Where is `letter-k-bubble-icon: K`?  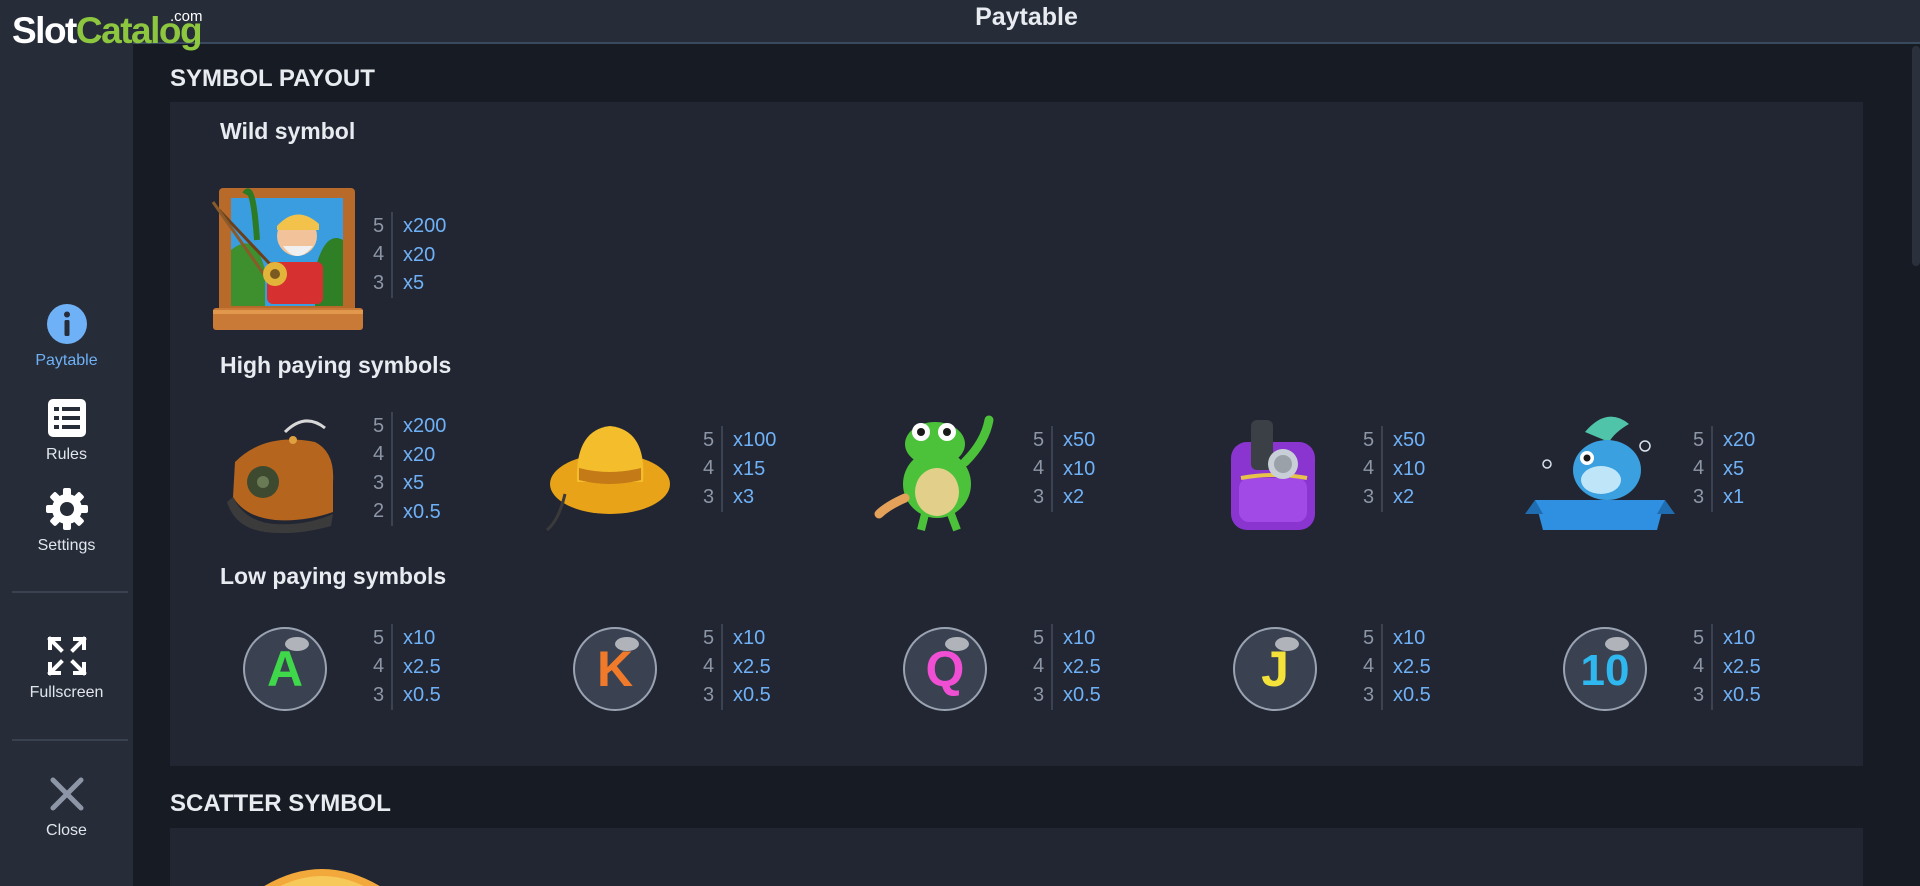
letter-k-bubble-icon: K is located at coordinates (615, 669).